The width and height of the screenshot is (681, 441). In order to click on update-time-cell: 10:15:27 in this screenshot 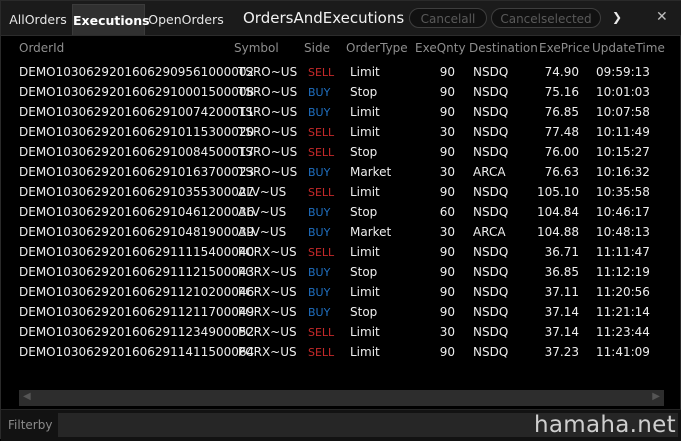, I will do `click(623, 152)`.